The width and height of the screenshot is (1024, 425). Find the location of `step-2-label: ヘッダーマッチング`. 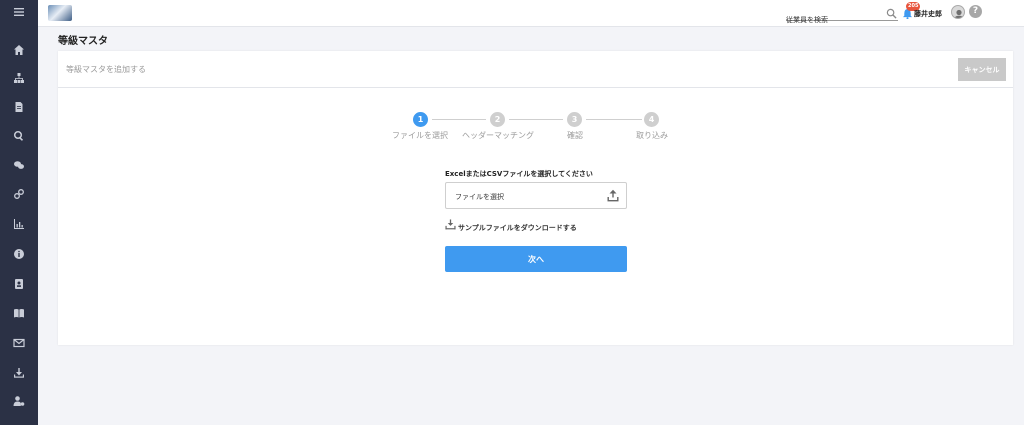

step-2-label: ヘッダーマッチング is located at coordinates (498, 135).